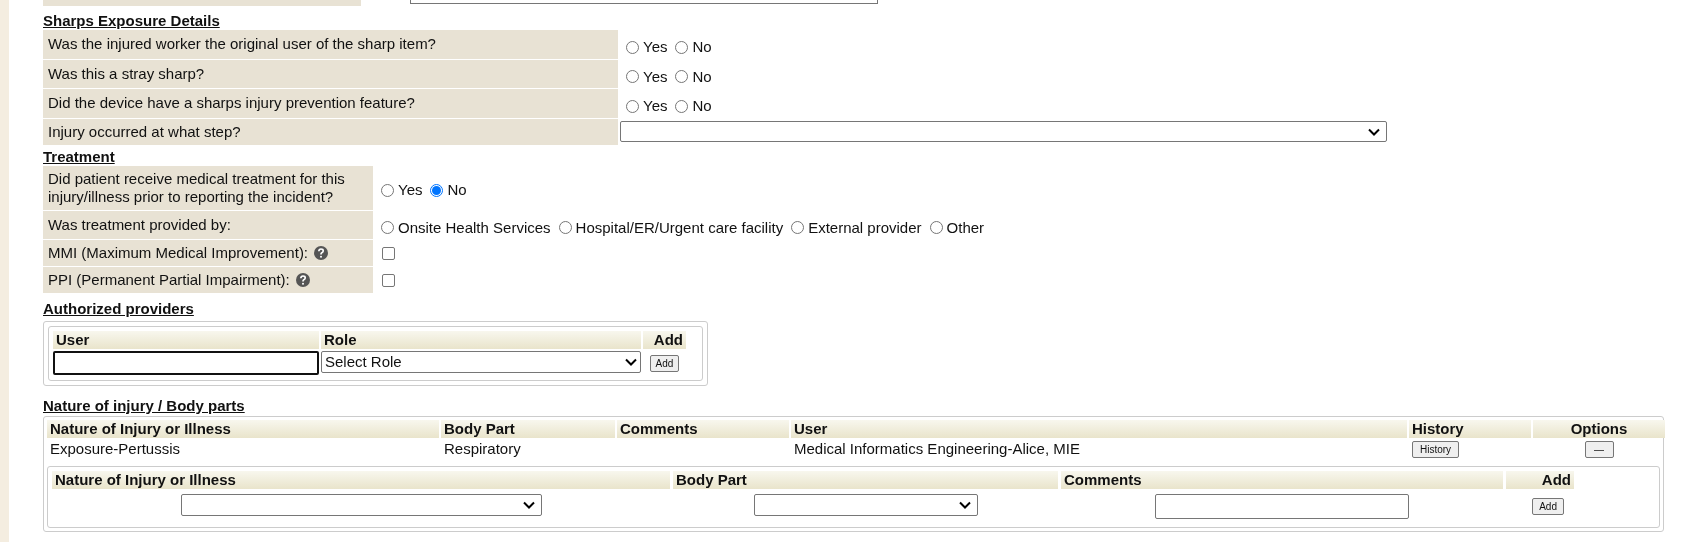 The image size is (1685, 542). Describe the element at coordinates (481, 362) in the screenshot. I see `role-select: Select Role` at that location.